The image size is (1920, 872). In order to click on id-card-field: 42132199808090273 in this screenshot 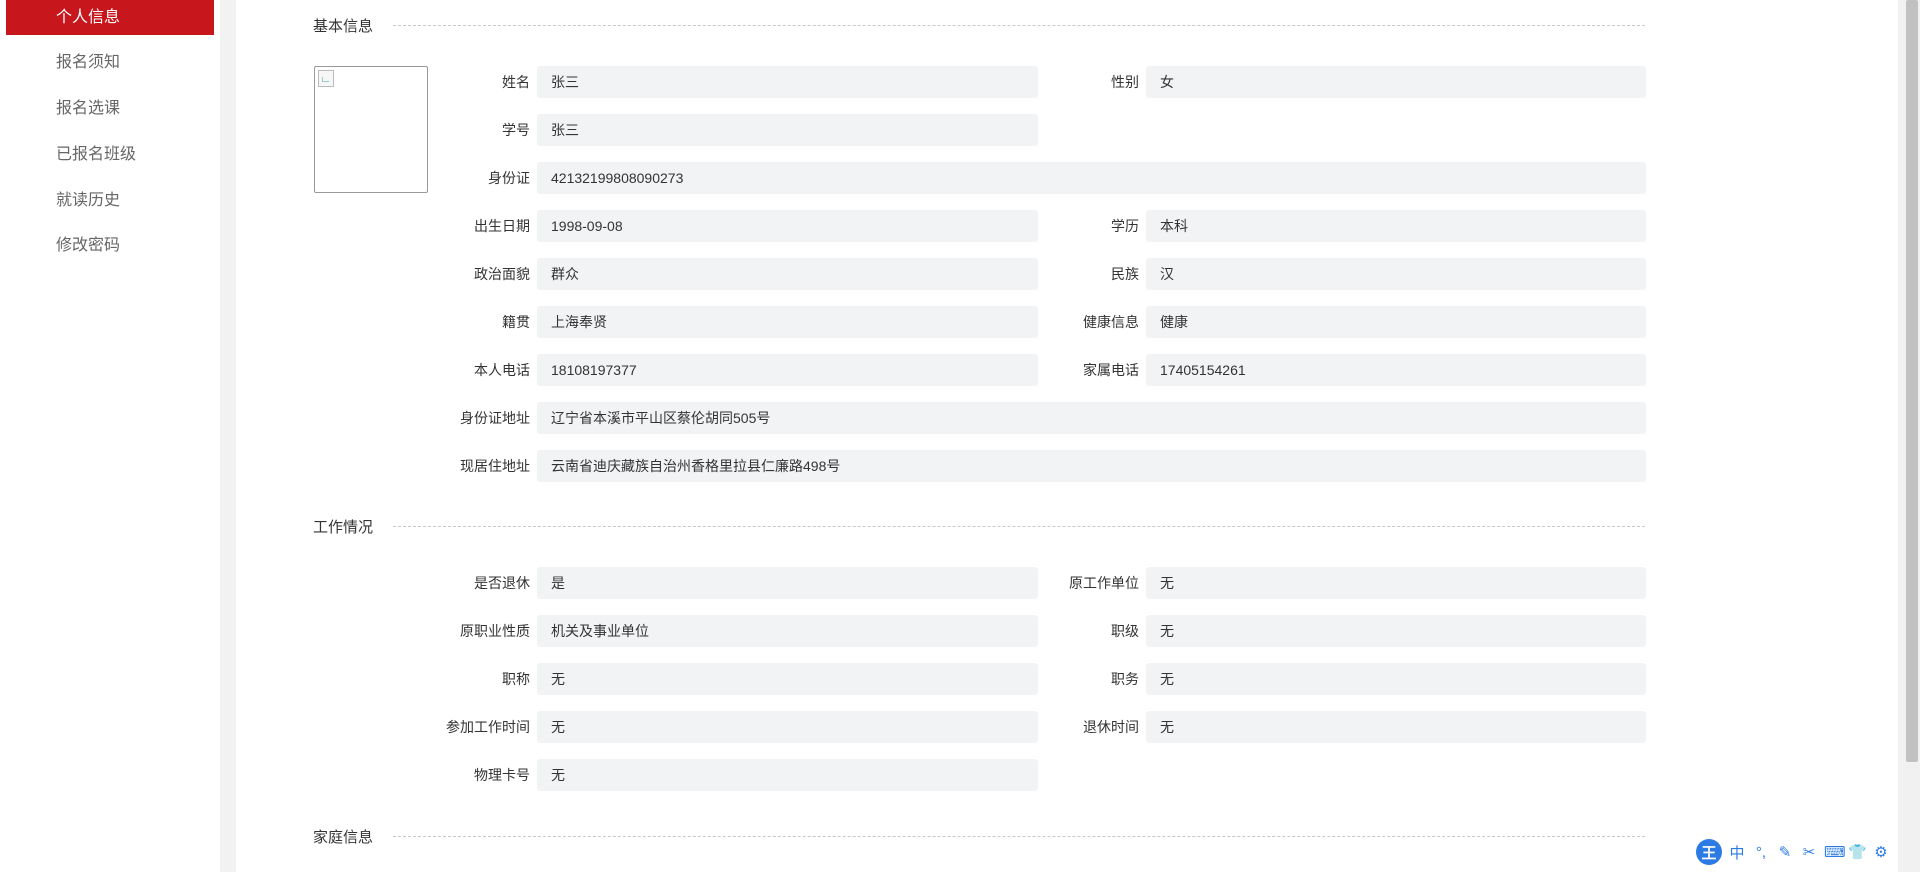, I will do `click(1091, 178)`.